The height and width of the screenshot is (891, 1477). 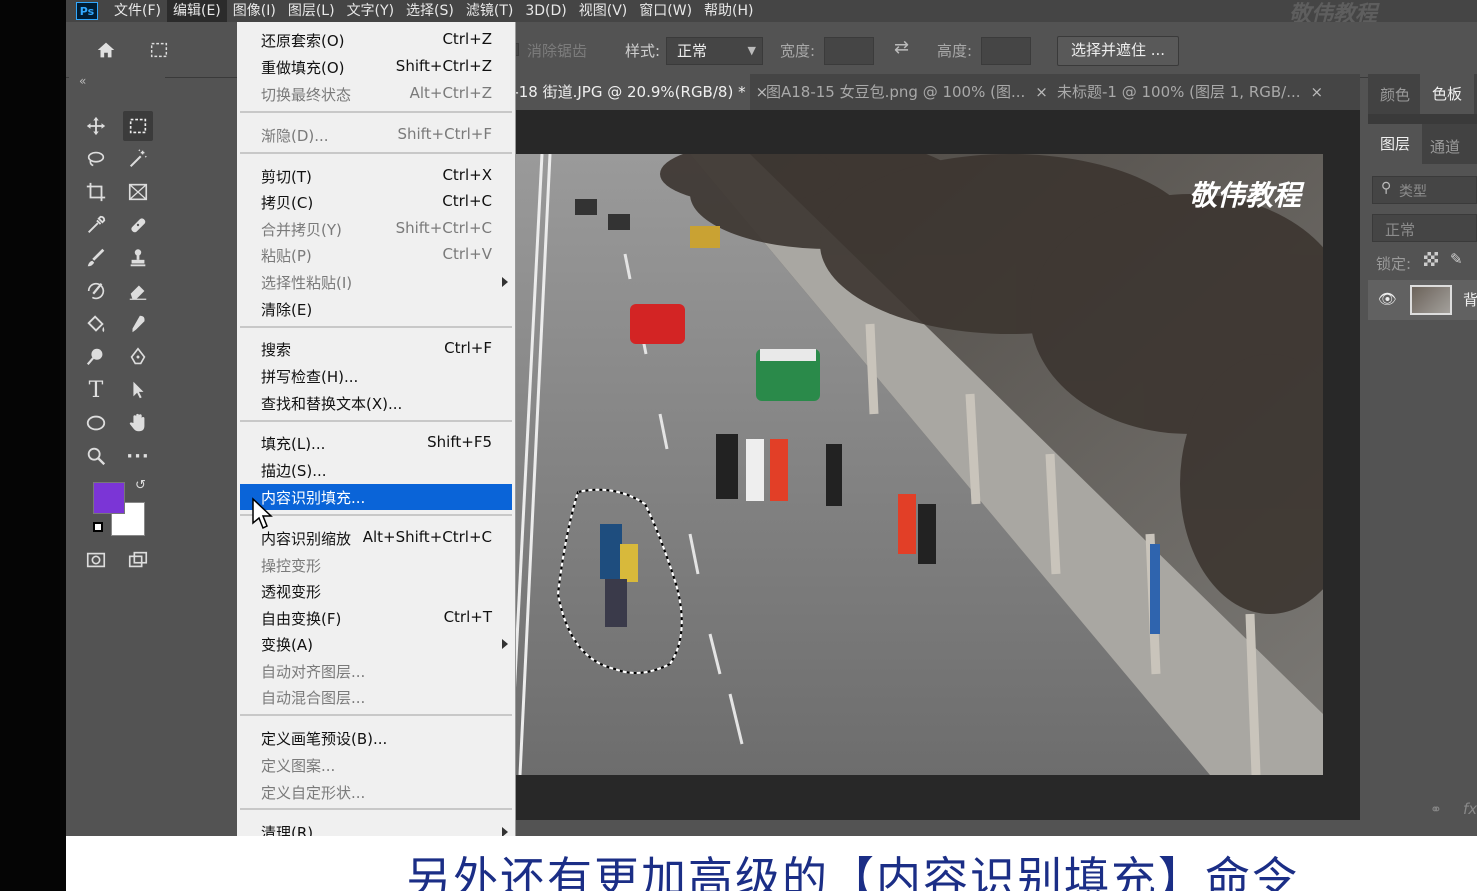 What do you see at coordinates (1445, 146) in the screenshot?
I see `tab-channels: 通道` at bounding box center [1445, 146].